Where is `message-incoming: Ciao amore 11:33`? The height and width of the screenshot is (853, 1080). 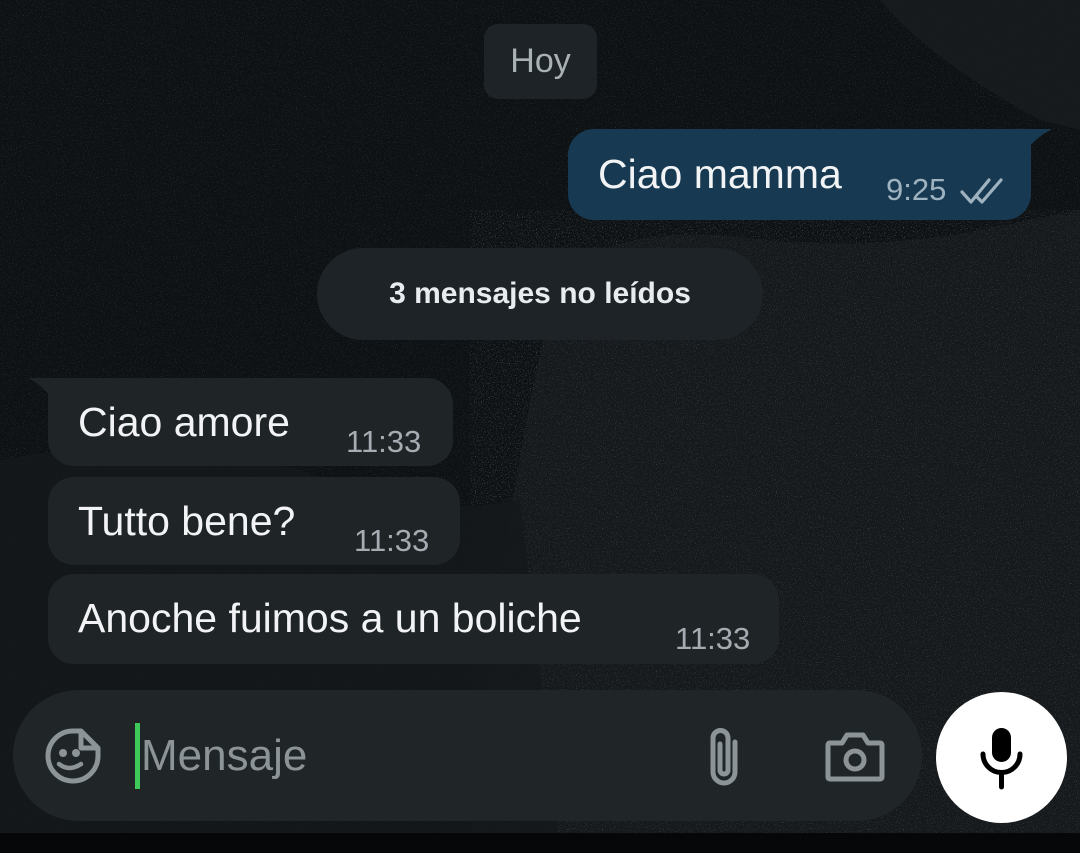
message-incoming: Ciao amore 11:33 is located at coordinates (250, 422).